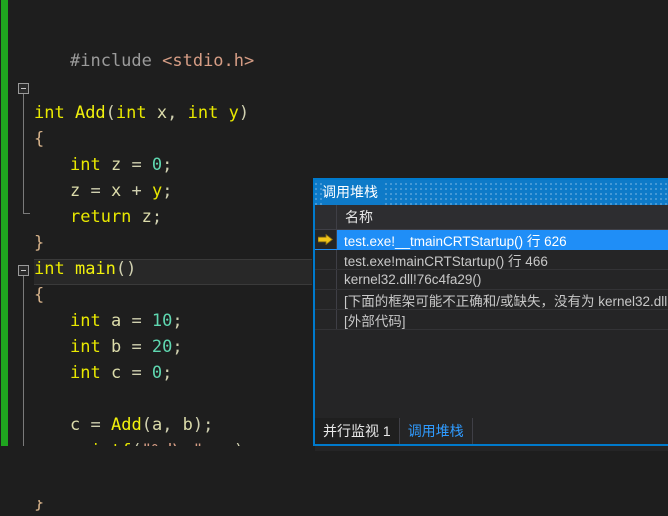 Image resolution: width=668 pixels, height=516 pixels. I want to click on debug-panel-tabs: 并行监视 1 调用堆栈, so click(491, 432).